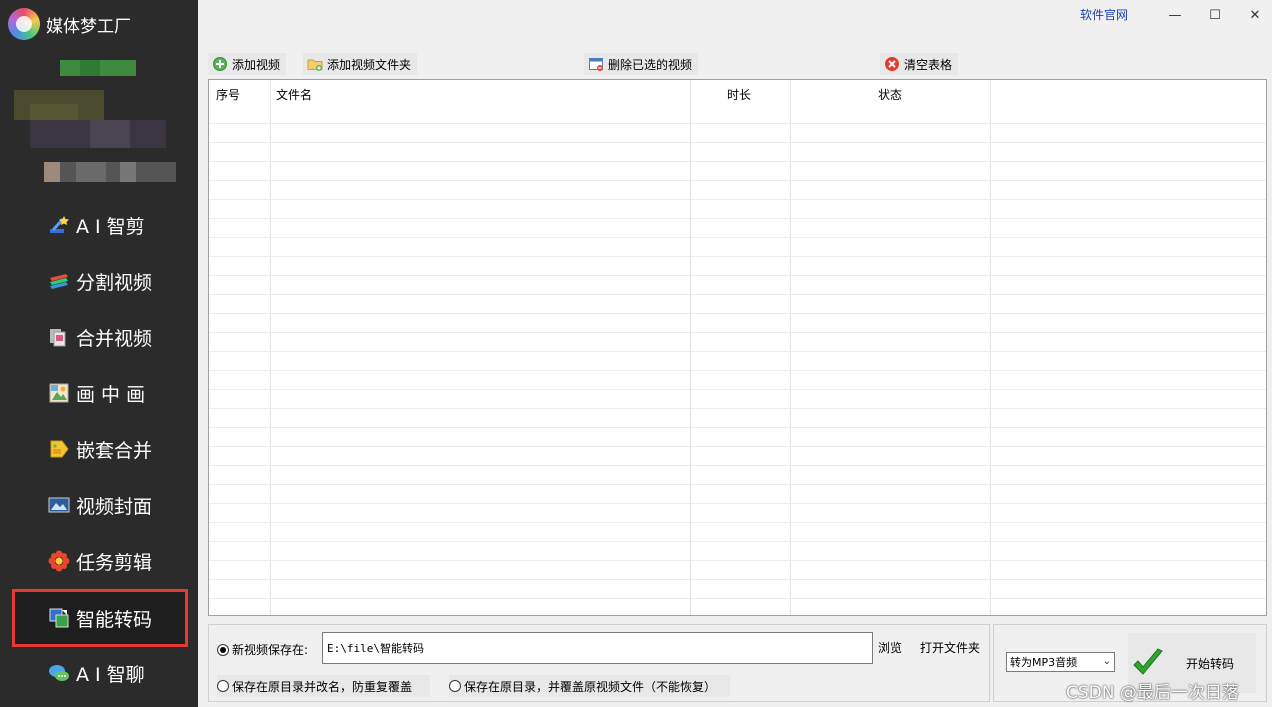 Image resolution: width=1272 pixels, height=707 pixels. I want to click on chat-bubbles-icon, so click(59, 673).